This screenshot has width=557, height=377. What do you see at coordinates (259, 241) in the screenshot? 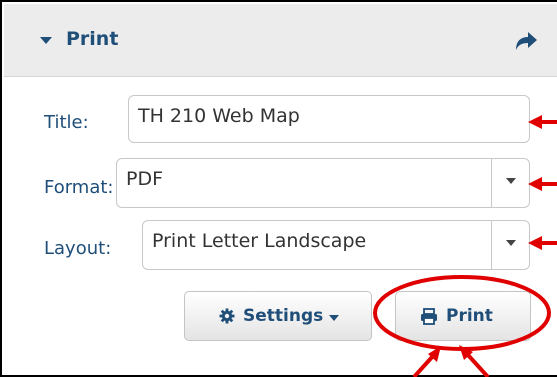
I see `layout-select-value: Print Letter Landscape` at bounding box center [259, 241].